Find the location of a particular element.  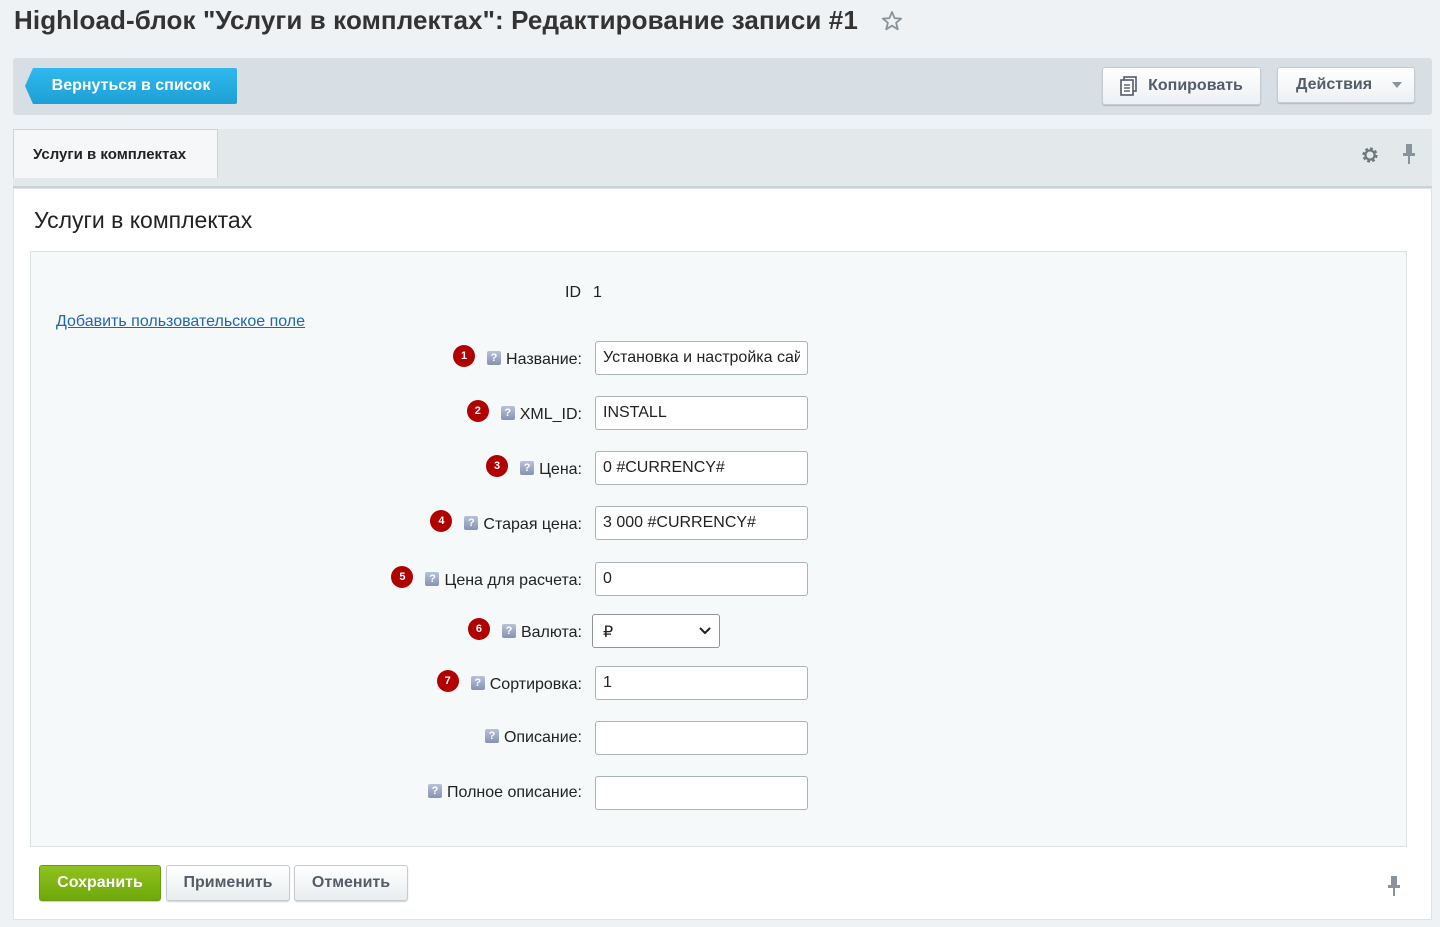

apply-button: Применить is located at coordinates (228, 883).